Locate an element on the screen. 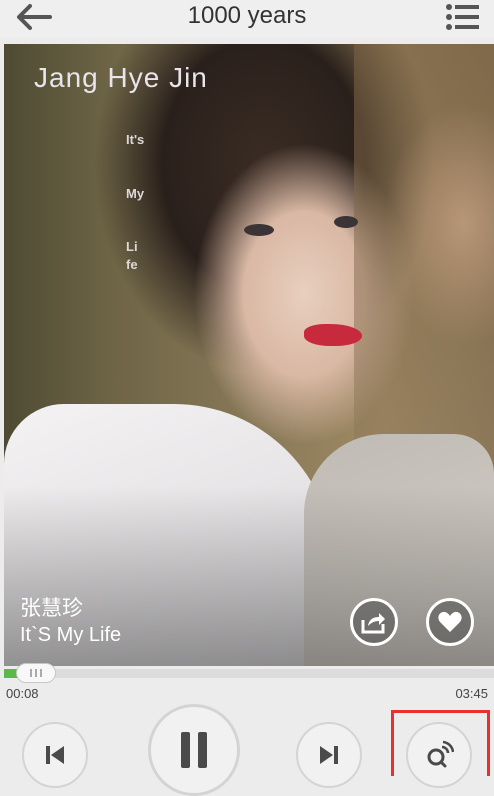 Image resolution: width=494 pixels, height=796 pixels. album-art-lips is located at coordinates (333, 335).